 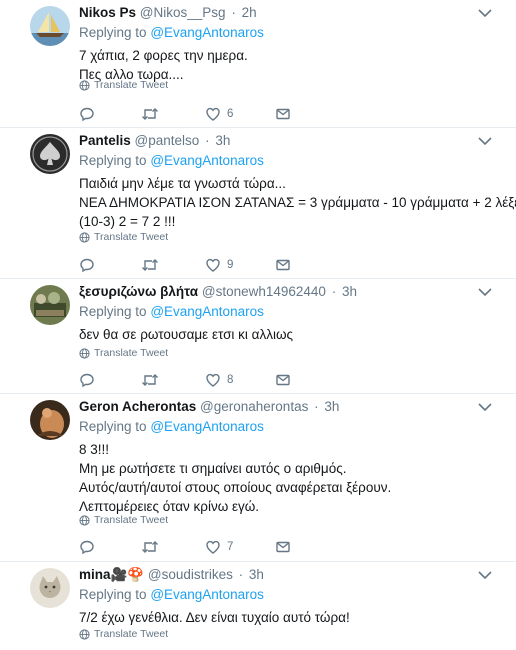 I want to click on like-button: 8, so click(x=219, y=380).